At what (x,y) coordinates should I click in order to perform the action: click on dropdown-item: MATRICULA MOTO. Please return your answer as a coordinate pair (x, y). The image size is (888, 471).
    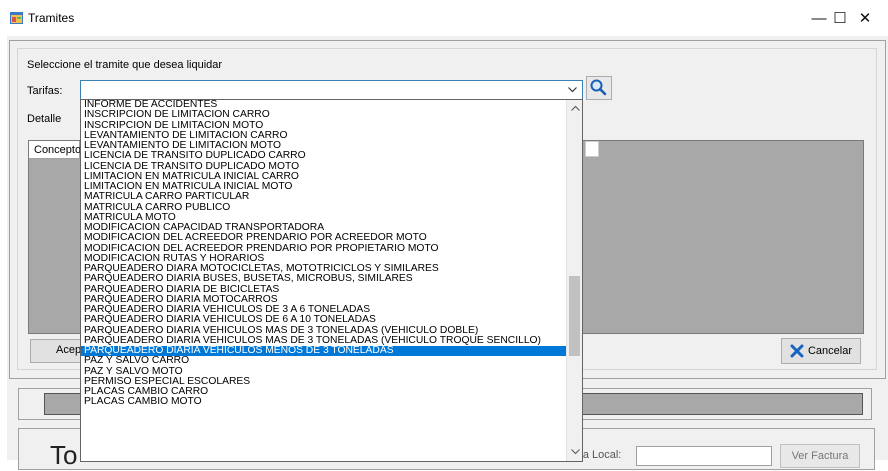
    Looking at the image, I should click on (323, 218).